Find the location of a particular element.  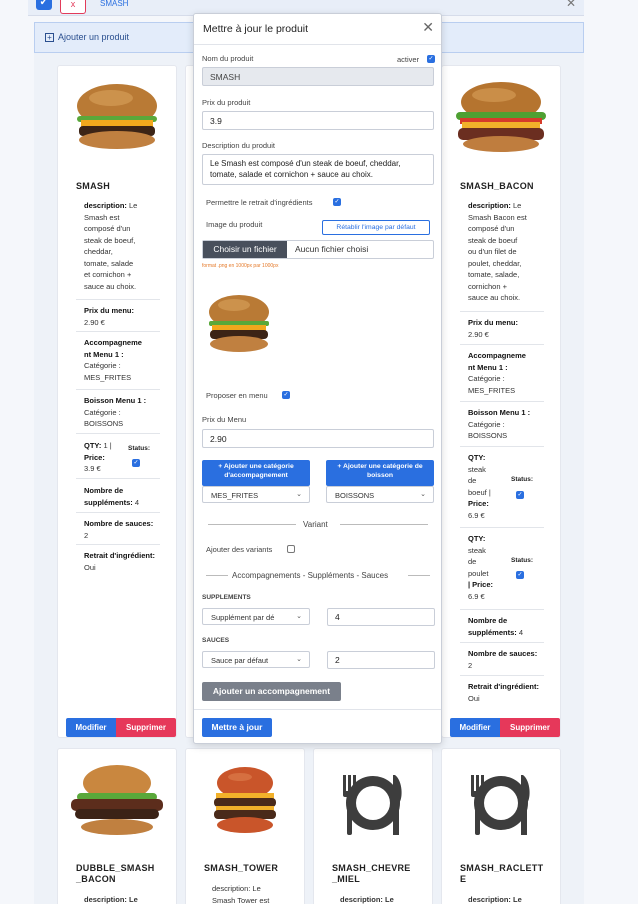

active-label: activer is located at coordinates (408, 59).